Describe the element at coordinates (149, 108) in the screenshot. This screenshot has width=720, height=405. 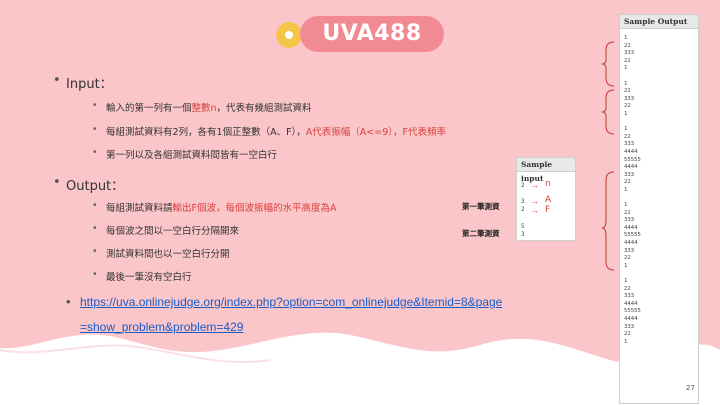
I see `input-item-1-text: 輸入的第一列有一個` at that location.